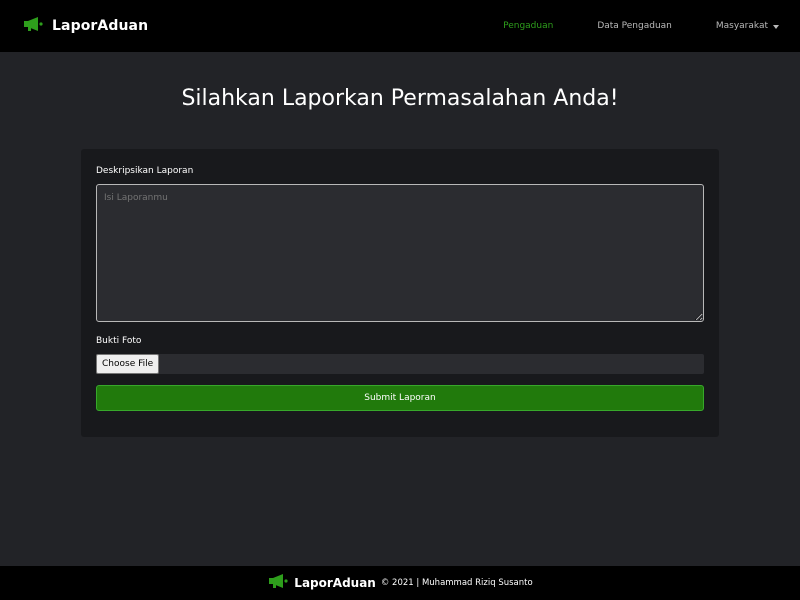  What do you see at coordinates (456, 583) in the screenshot?
I see `footer-copyright: © 2021 | Muhammad Riziq Susanto` at bounding box center [456, 583].